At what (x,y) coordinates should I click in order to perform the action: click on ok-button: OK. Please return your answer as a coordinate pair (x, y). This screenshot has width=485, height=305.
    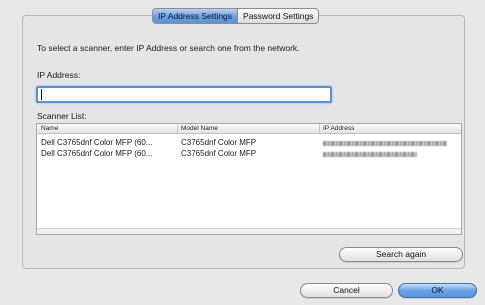
    Looking at the image, I should click on (437, 290).